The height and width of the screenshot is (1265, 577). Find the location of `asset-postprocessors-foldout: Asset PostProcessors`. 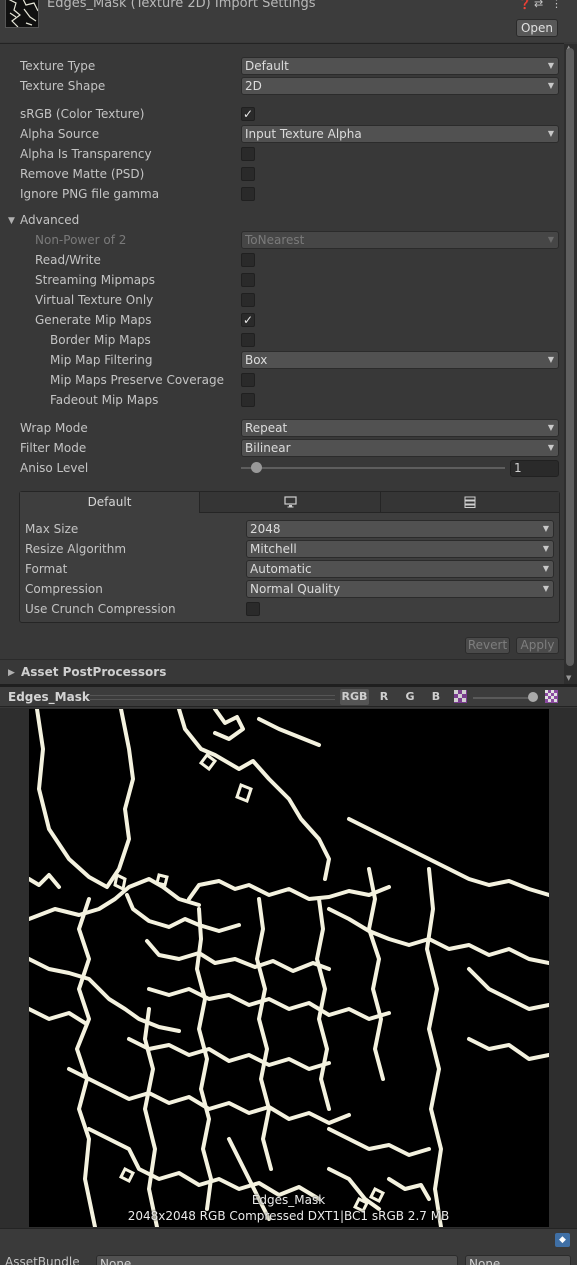

asset-postprocessors-foldout: Asset PostProcessors is located at coordinates (93, 672).